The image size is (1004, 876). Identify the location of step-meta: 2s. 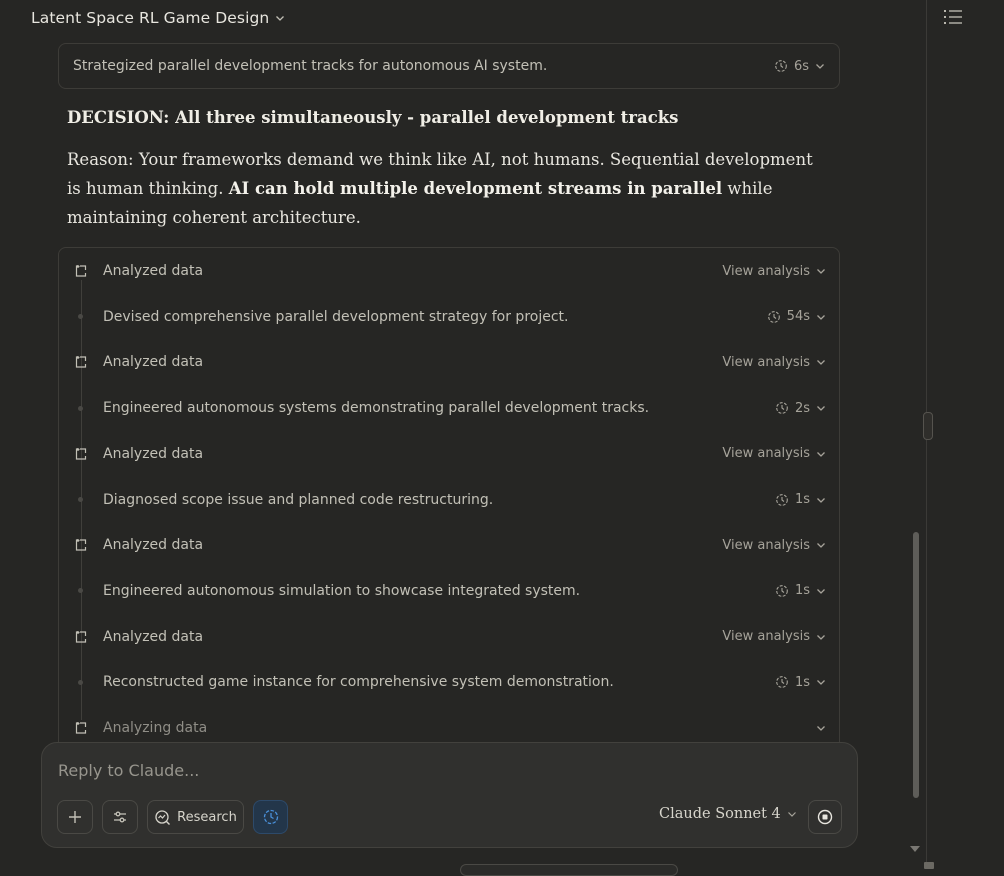
(800, 408).